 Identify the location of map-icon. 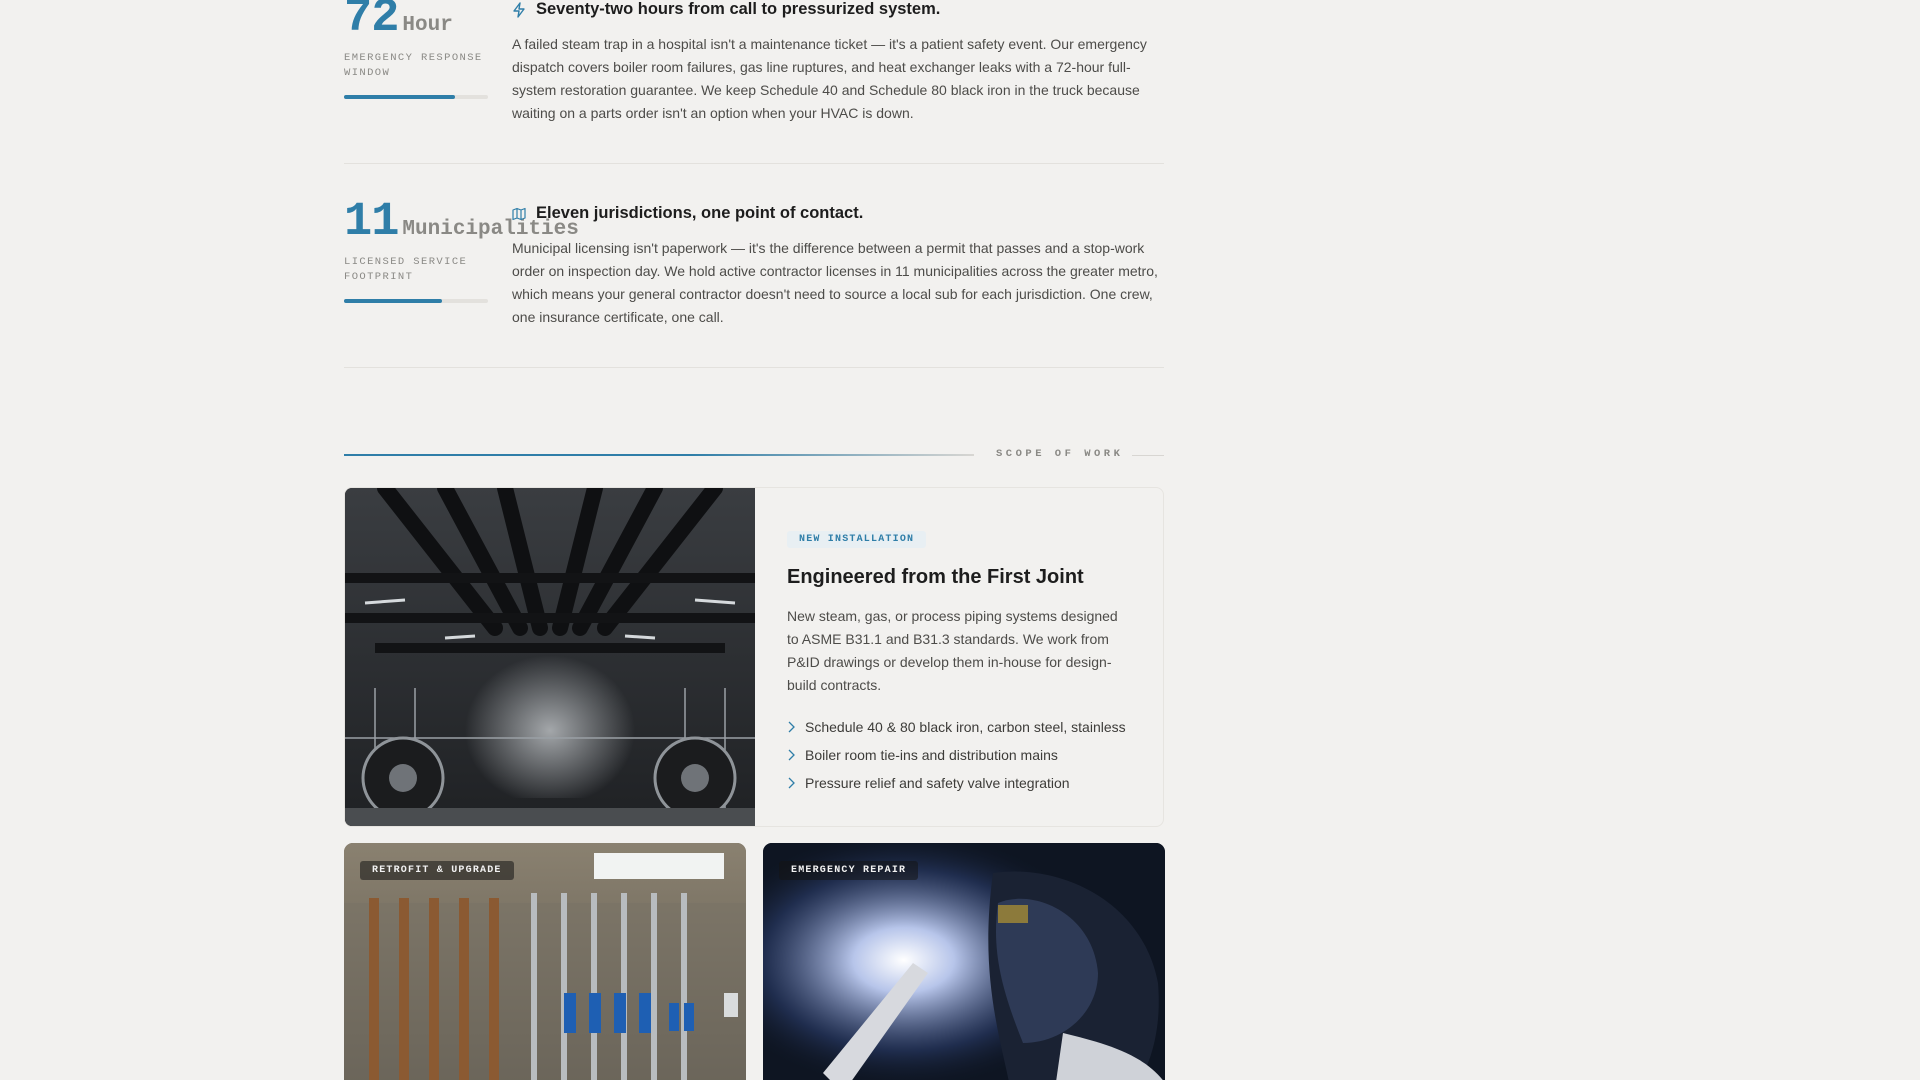
(519, 213).